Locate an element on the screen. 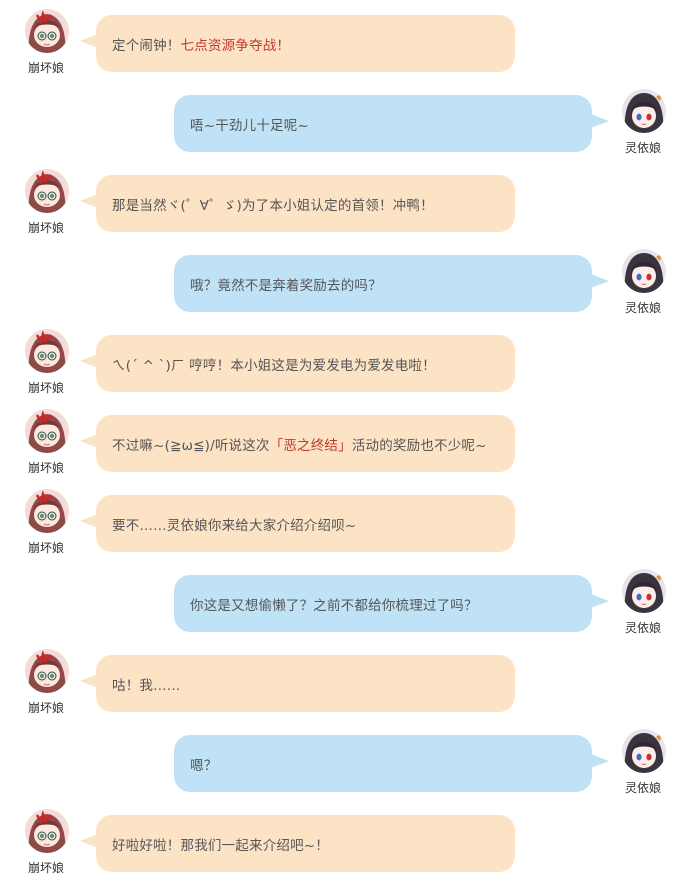 Image resolution: width=676 pixels, height=893 pixels. message-bubble: 唔~干劲儿十足呢~ is located at coordinates (383, 123).